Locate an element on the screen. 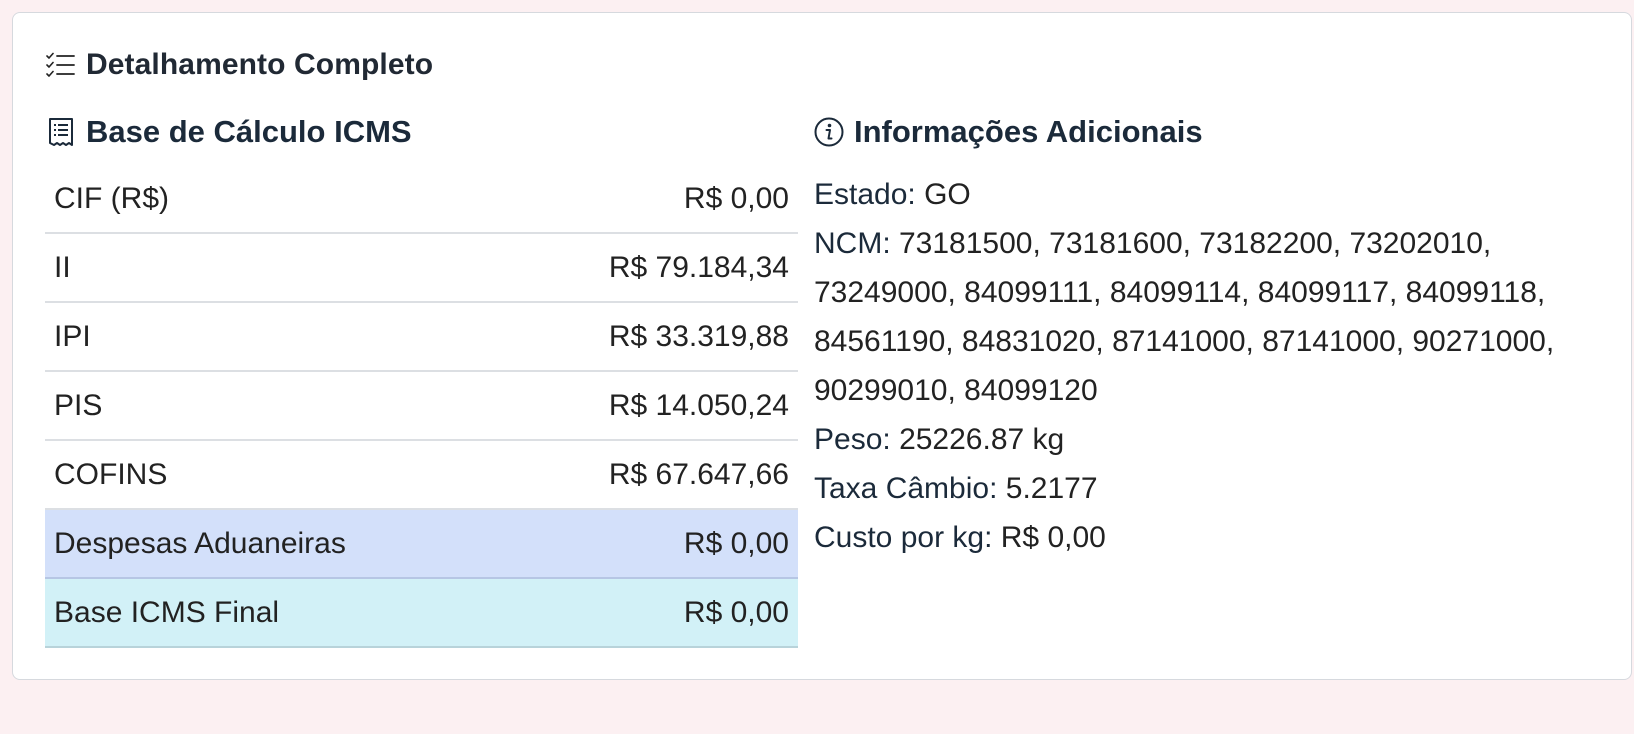 The image size is (1634, 734). info-custo-kg: Custo por kg: R$ 0,00 is located at coordinates (1214, 537).